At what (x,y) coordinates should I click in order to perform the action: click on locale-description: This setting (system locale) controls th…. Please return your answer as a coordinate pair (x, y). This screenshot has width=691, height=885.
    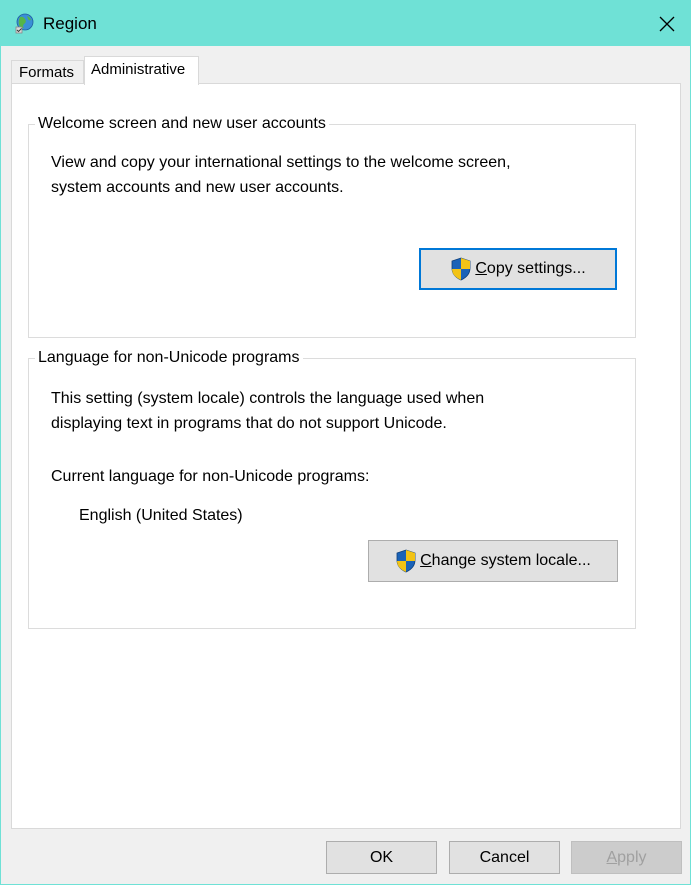
    Looking at the image, I should click on (267, 411).